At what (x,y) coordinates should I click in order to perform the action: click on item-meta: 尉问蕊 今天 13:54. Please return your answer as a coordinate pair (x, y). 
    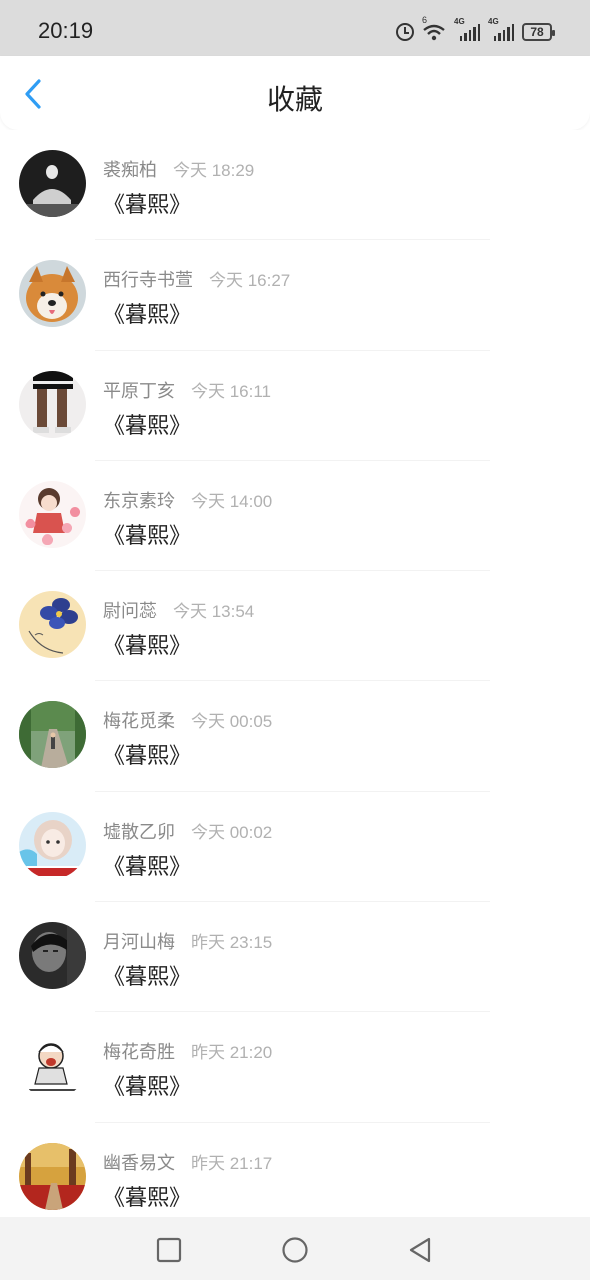
    Looking at the image, I should click on (178, 610).